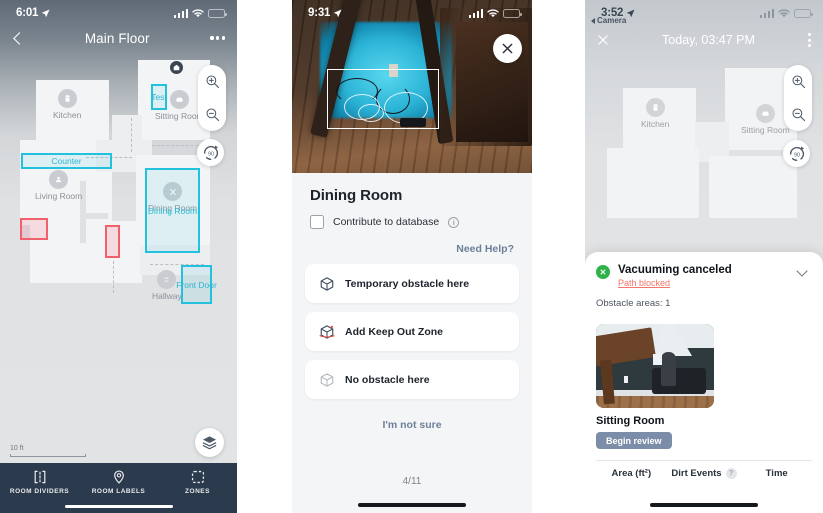 Image resolution: width=823 pixels, height=513 pixels. What do you see at coordinates (172, 210) in the screenshot?
I see `zone-dining-room: Dining Room` at bounding box center [172, 210].